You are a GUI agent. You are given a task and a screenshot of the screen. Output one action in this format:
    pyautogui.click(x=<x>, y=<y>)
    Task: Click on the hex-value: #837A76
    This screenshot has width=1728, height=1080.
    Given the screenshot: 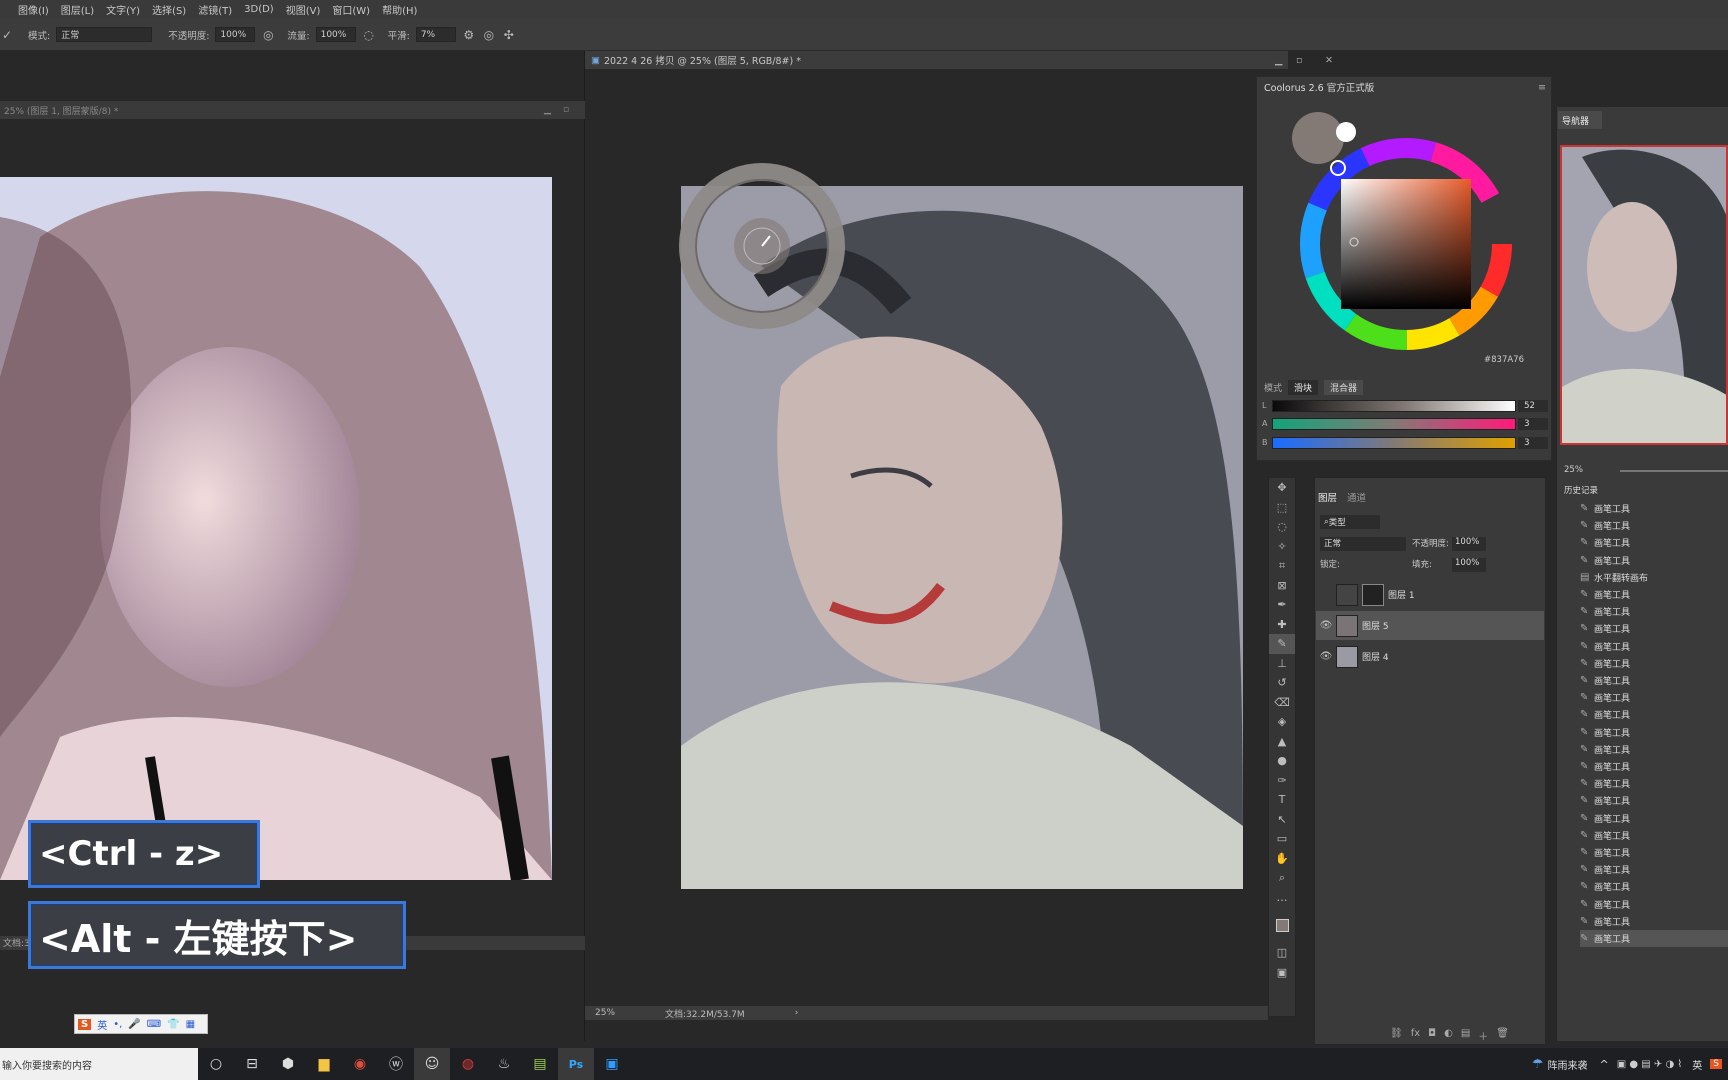 What is the action you would take?
    pyautogui.click(x=1504, y=360)
    